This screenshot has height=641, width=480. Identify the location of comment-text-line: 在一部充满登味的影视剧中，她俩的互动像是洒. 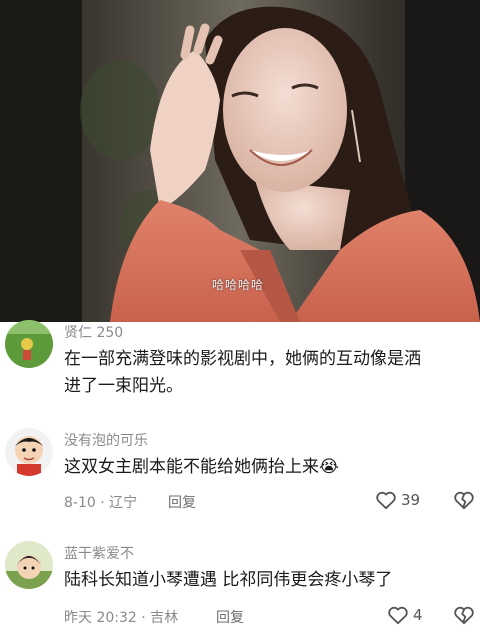
(242, 359).